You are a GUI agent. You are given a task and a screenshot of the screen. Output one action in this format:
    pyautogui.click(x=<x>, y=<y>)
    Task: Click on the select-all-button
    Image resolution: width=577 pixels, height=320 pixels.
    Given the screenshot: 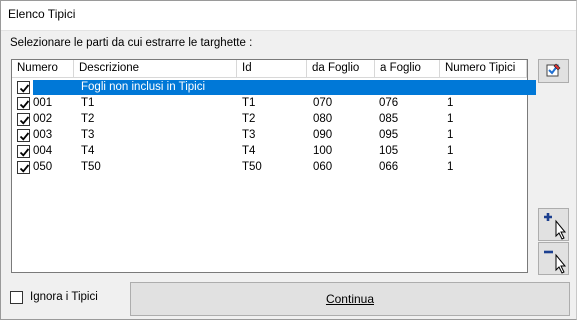 What is the action you would take?
    pyautogui.click(x=553, y=71)
    